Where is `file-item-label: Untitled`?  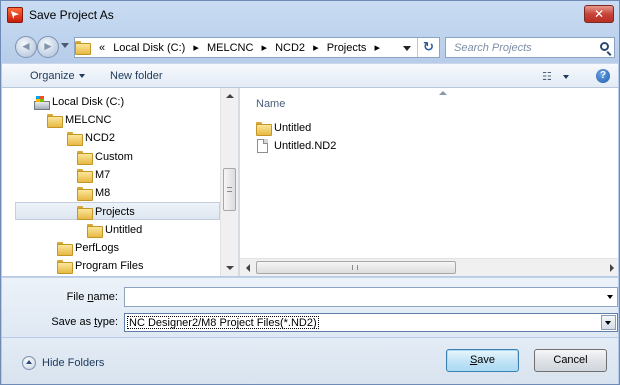
file-item-label: Untitled is located at coordinates (293, 128).